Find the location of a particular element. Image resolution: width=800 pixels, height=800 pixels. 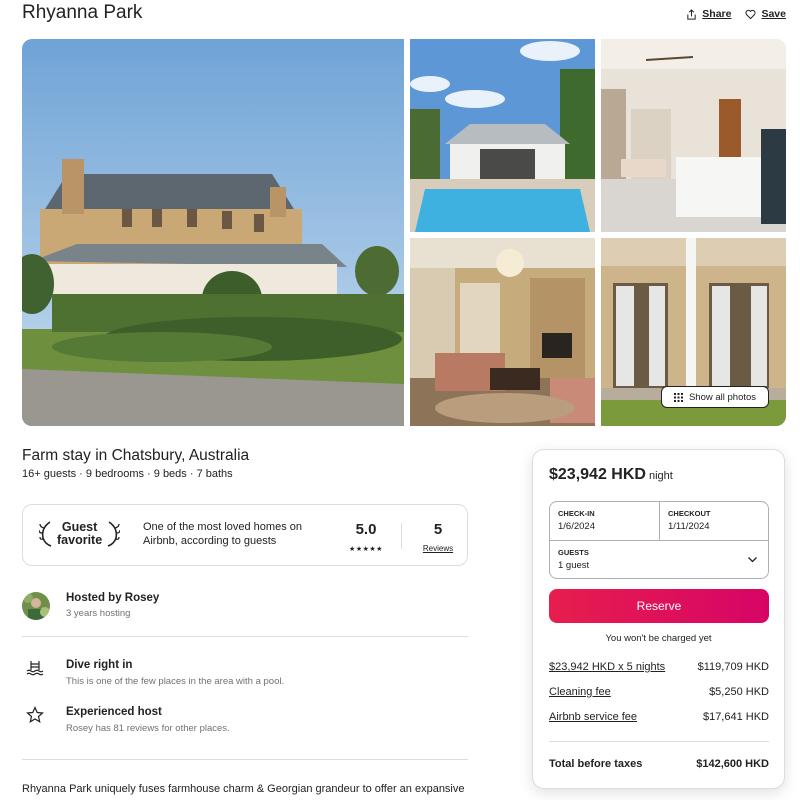

checkout-value: 1/11/2024 is located at coordinates (689, 526).